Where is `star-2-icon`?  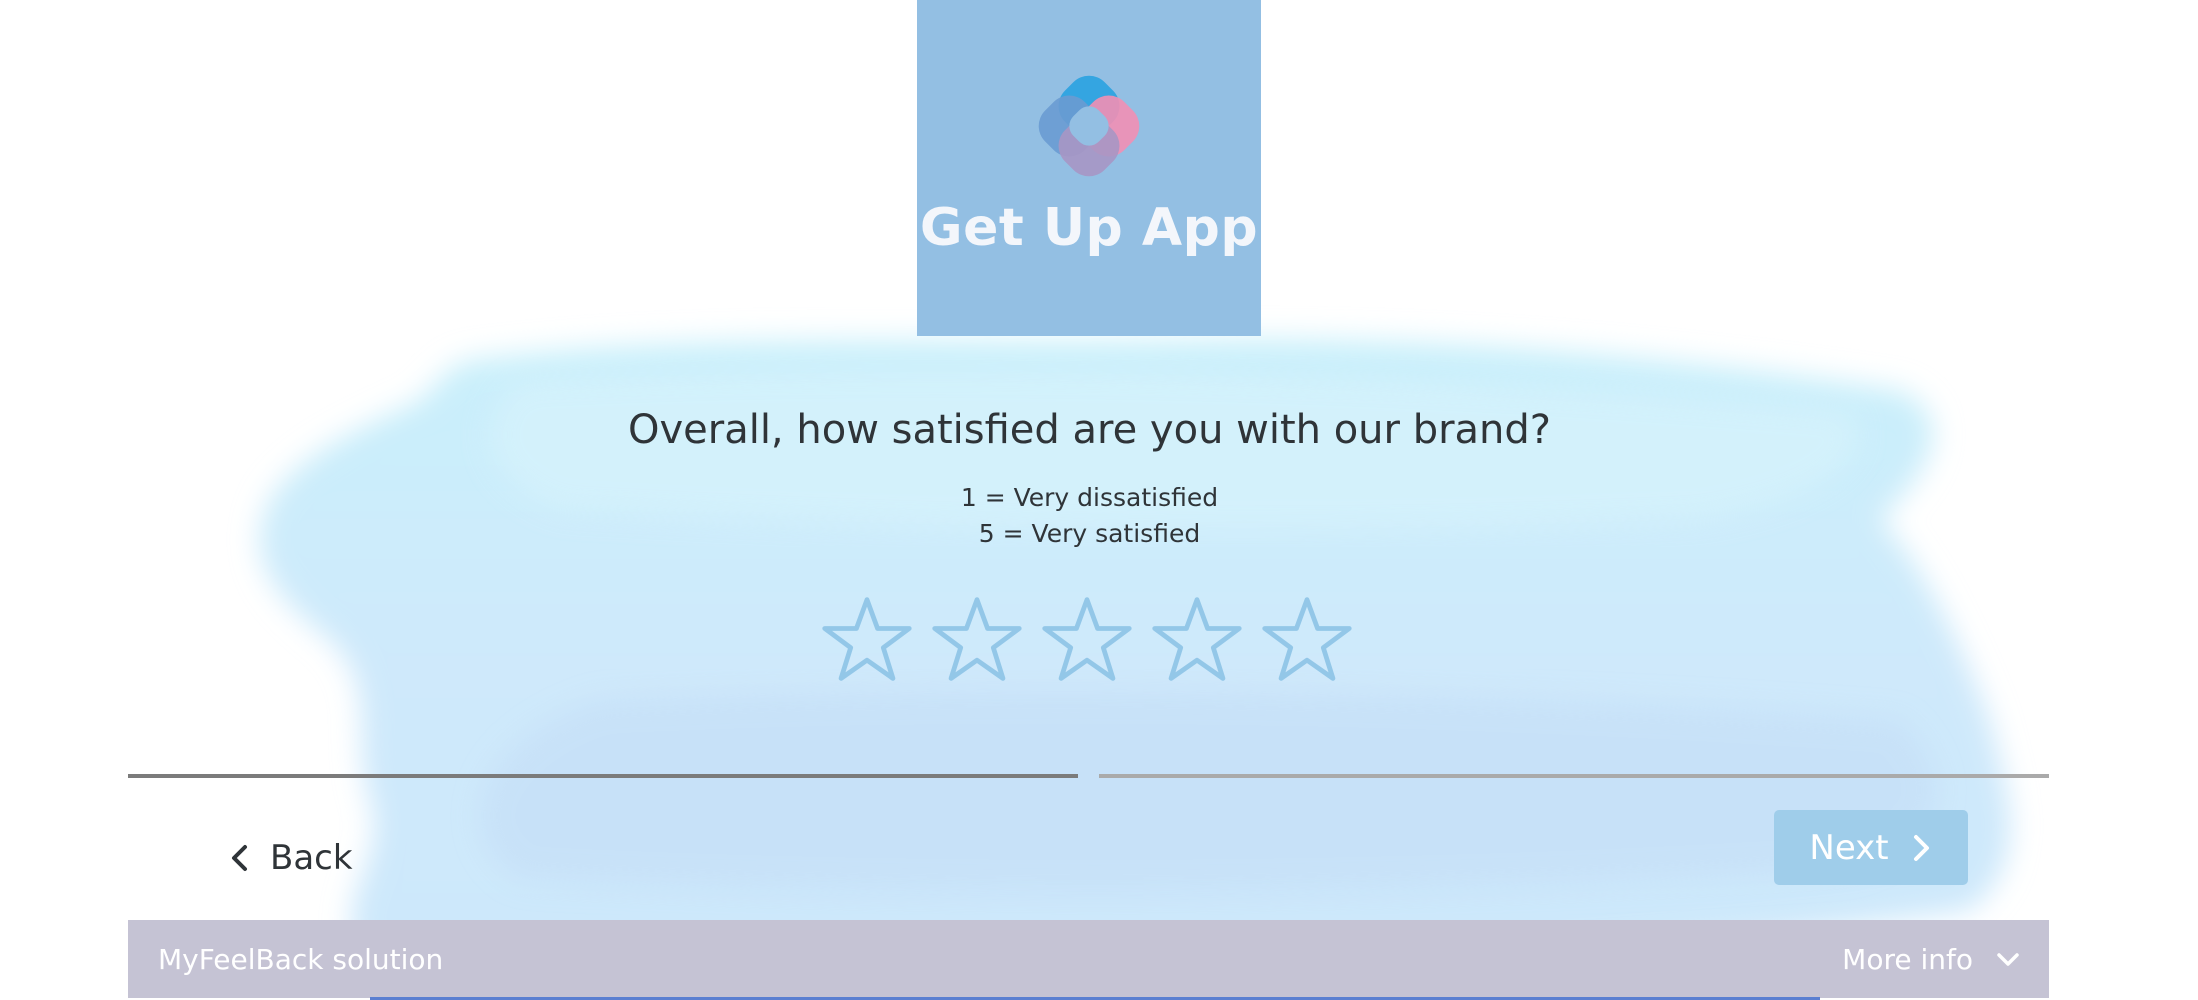 star-2-icon is located at coordinates (977, 640).